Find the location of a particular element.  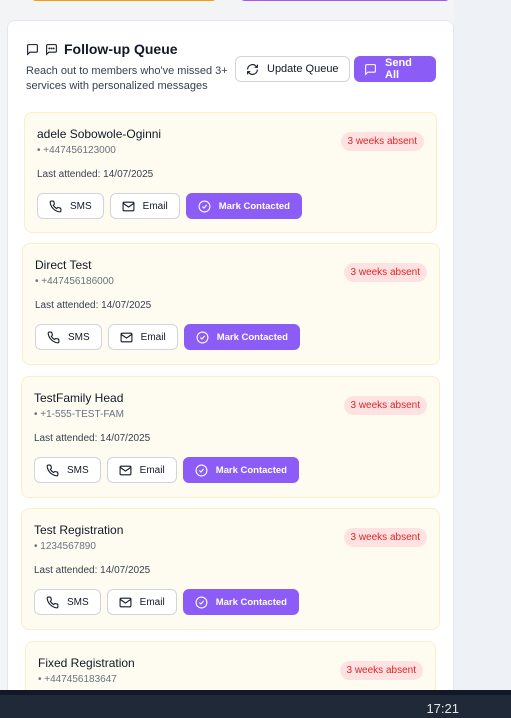

update-queue-label: Update Queue is located at coordinates (303, 69).